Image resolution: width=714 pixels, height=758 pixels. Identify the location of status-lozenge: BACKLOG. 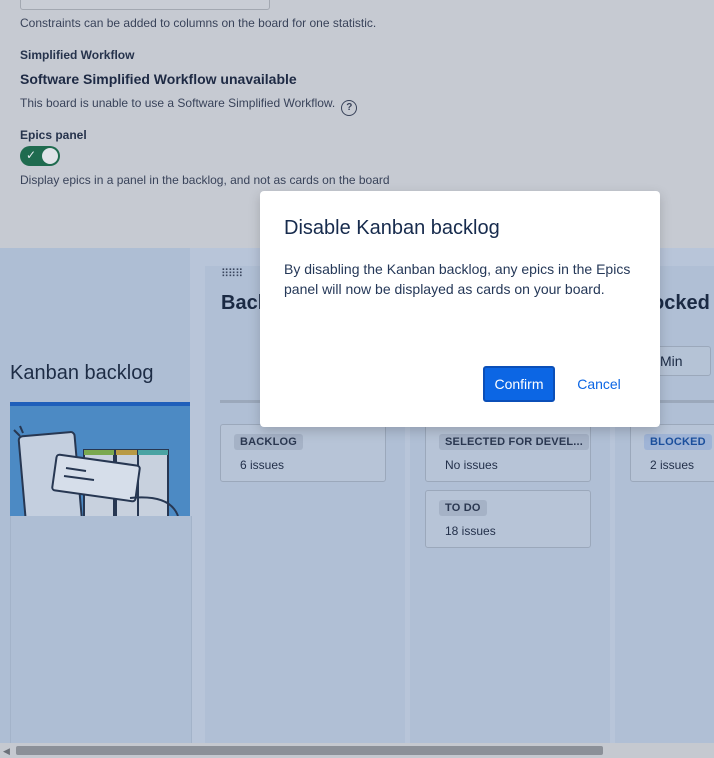
(269, 442).